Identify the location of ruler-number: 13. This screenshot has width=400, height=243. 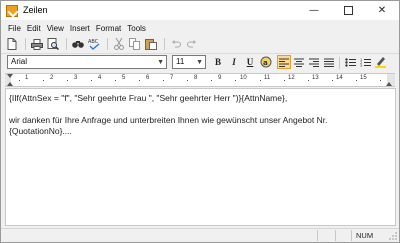
(315, 78).